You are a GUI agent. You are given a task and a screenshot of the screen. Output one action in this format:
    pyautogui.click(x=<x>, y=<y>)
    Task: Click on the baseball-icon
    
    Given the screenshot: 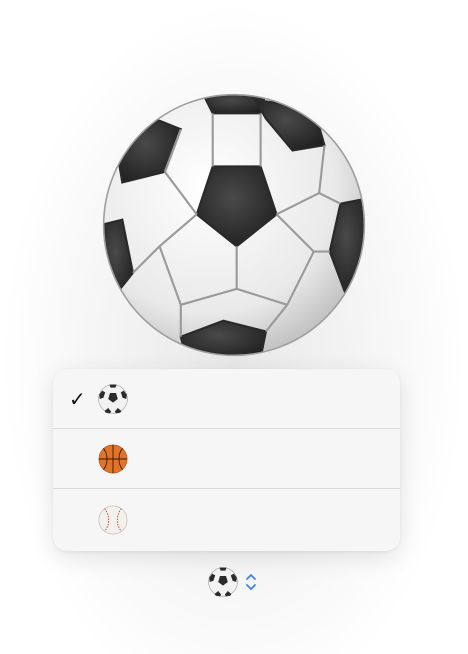 What is the action you would take?
    pyautogui.click(x=113, y=520)
    